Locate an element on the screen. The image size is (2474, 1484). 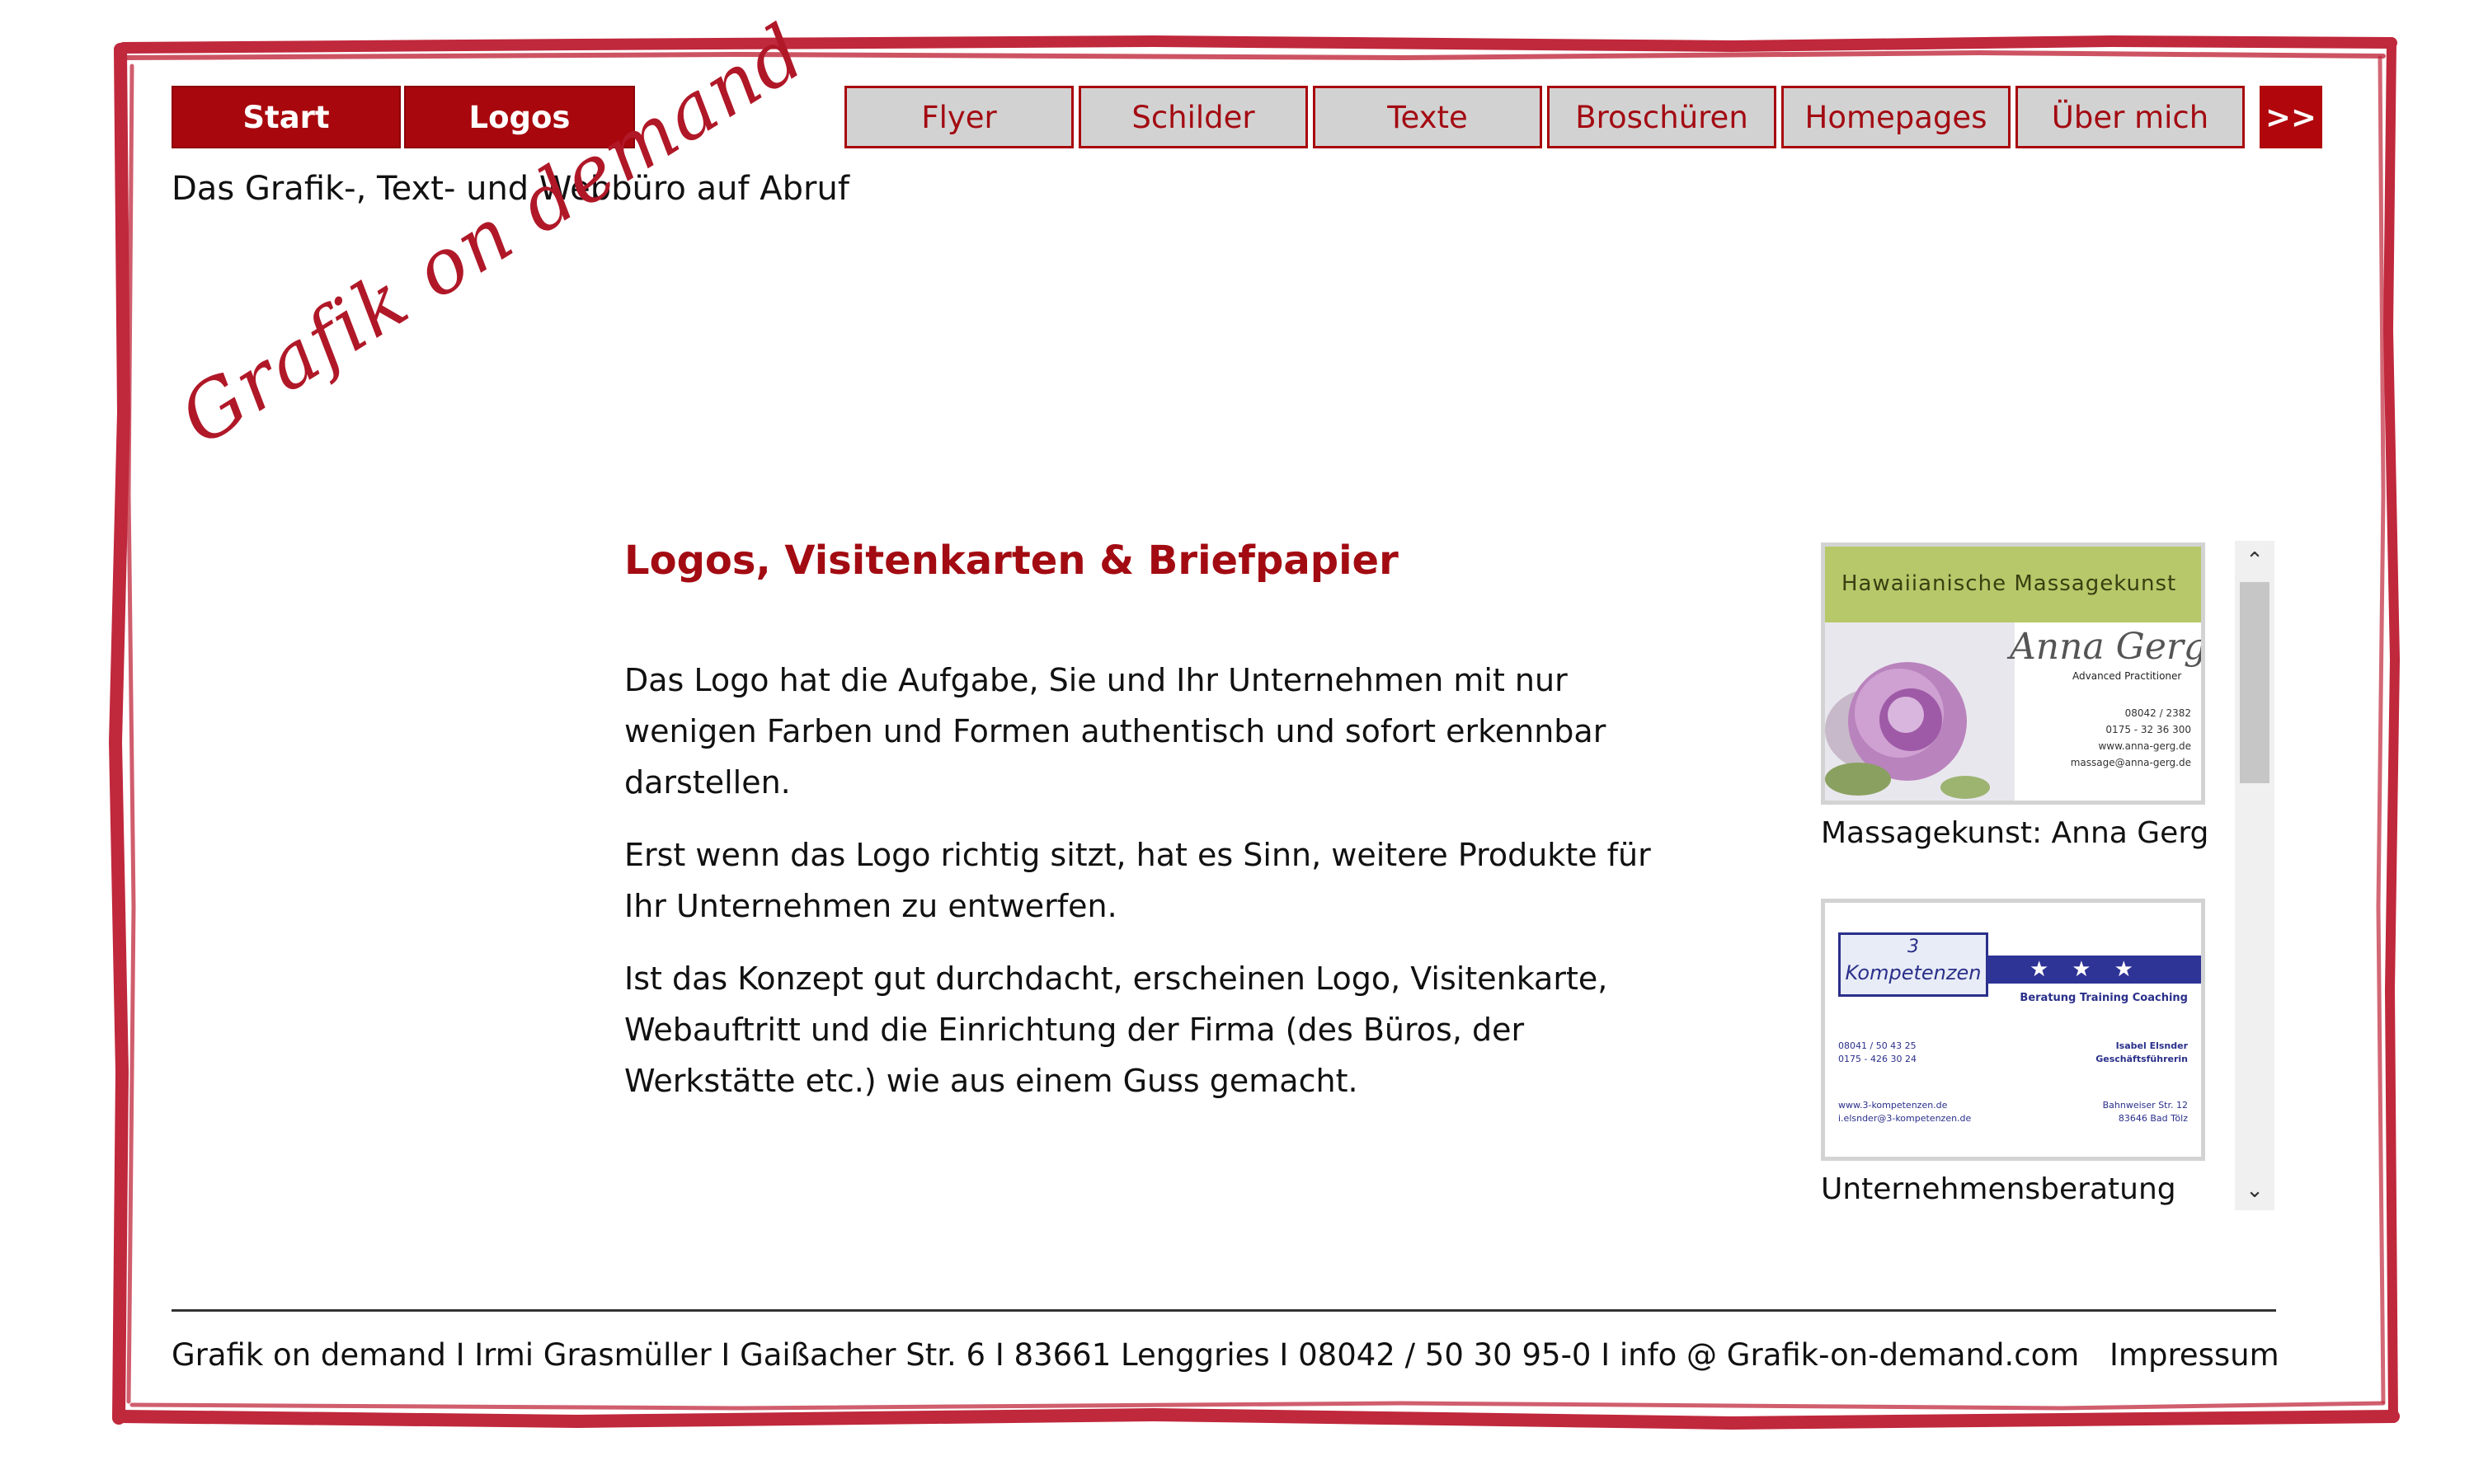
nav-flyer: Flyer is located at coordinates (959, 117).